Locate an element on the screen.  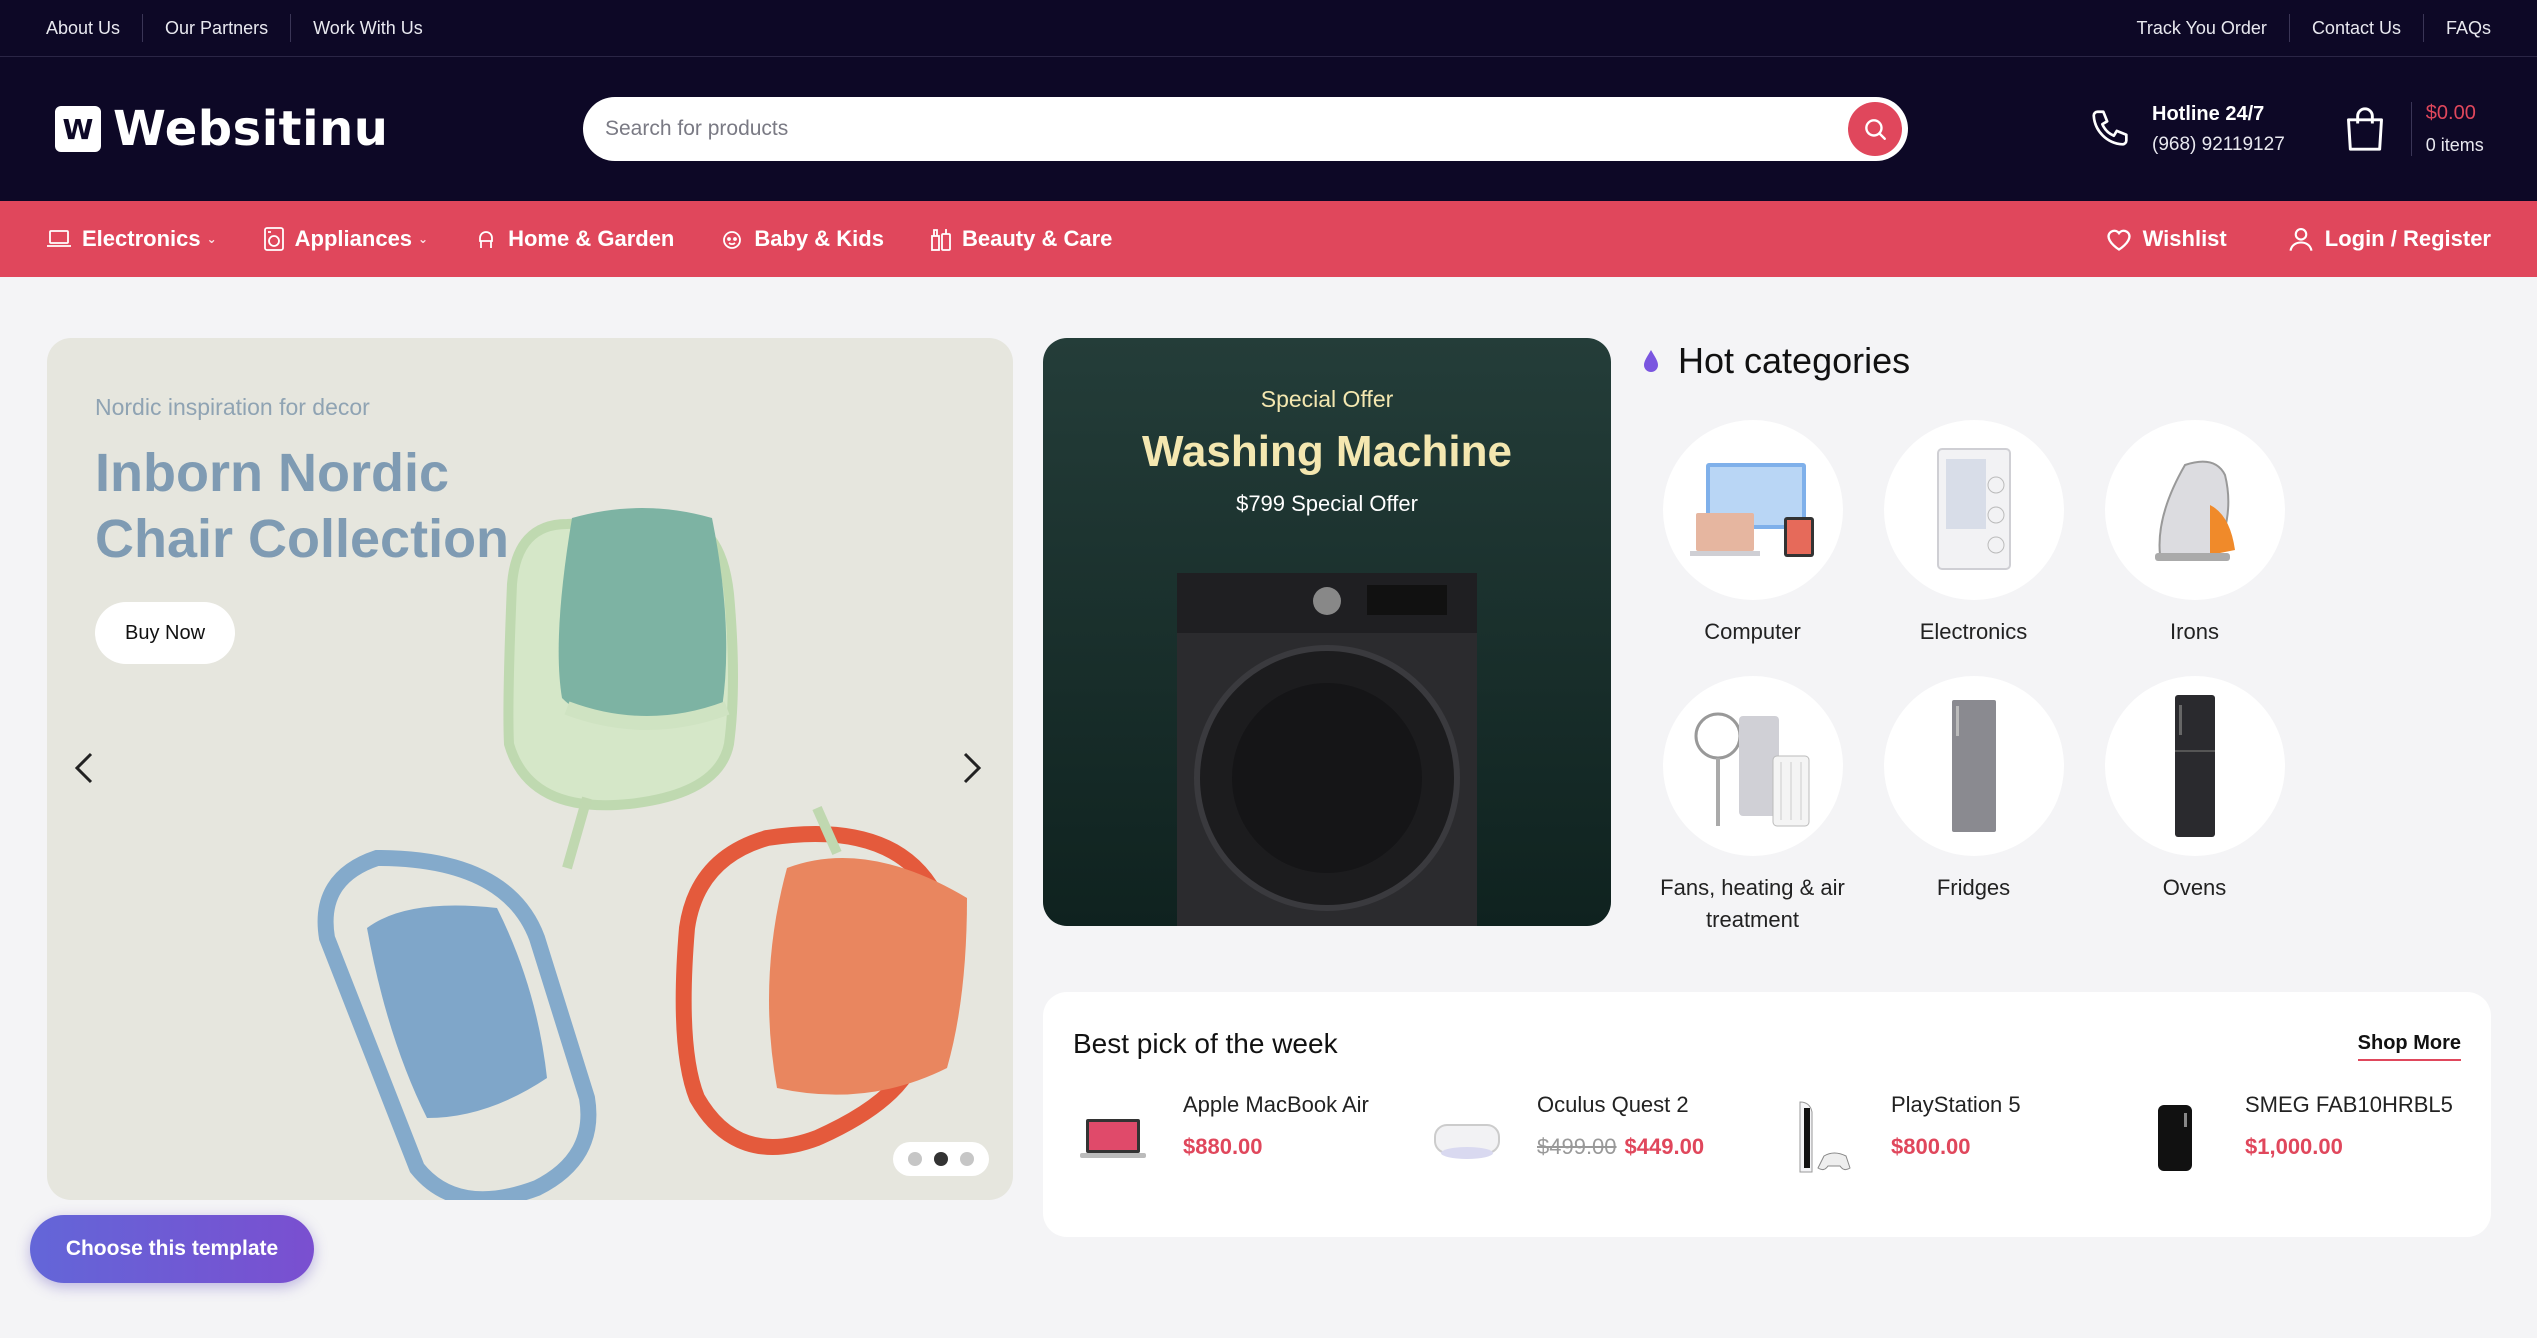
category-label: Fridges is located at coordinates (1973, 887).